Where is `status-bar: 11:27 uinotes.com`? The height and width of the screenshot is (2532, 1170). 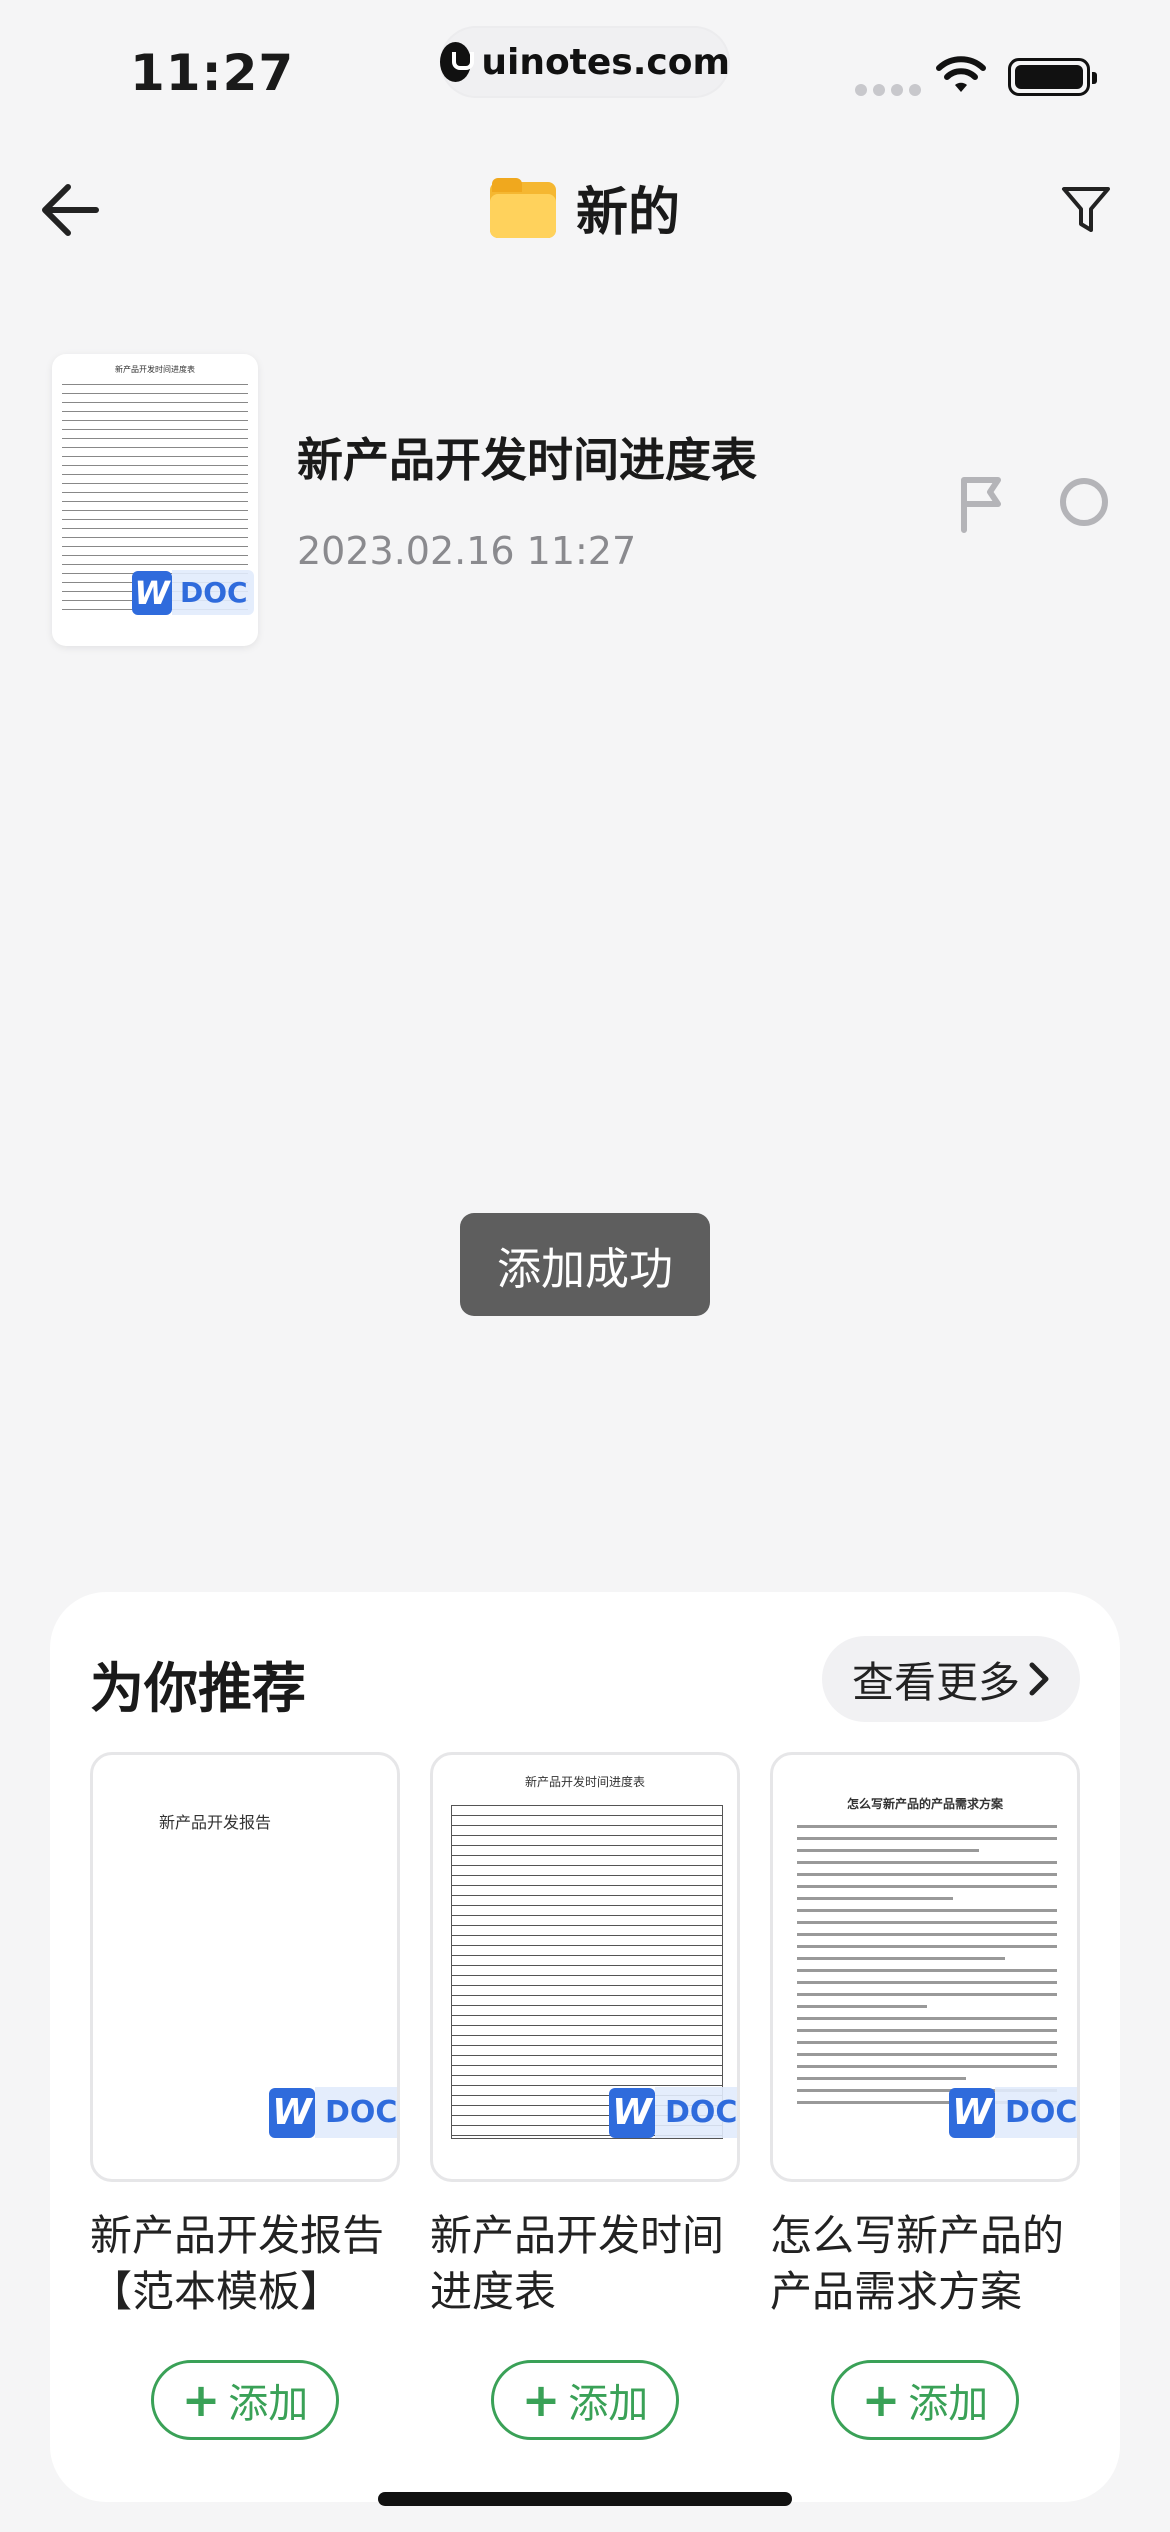
status-bar: 11:27 uinotes.com is located at coordinates (585, 70).